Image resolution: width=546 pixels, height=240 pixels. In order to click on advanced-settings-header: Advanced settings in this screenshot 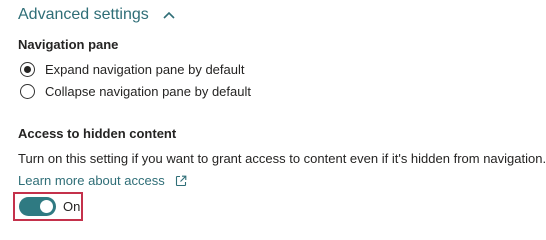, I will do `click(96, 15)`.